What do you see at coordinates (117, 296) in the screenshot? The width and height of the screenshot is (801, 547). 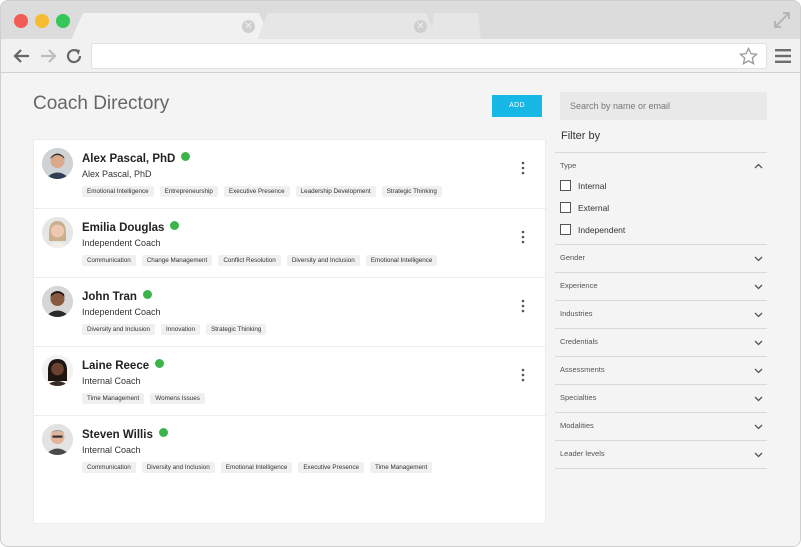 I see `coach-name: John Tran` at bounding box center [117, 296].